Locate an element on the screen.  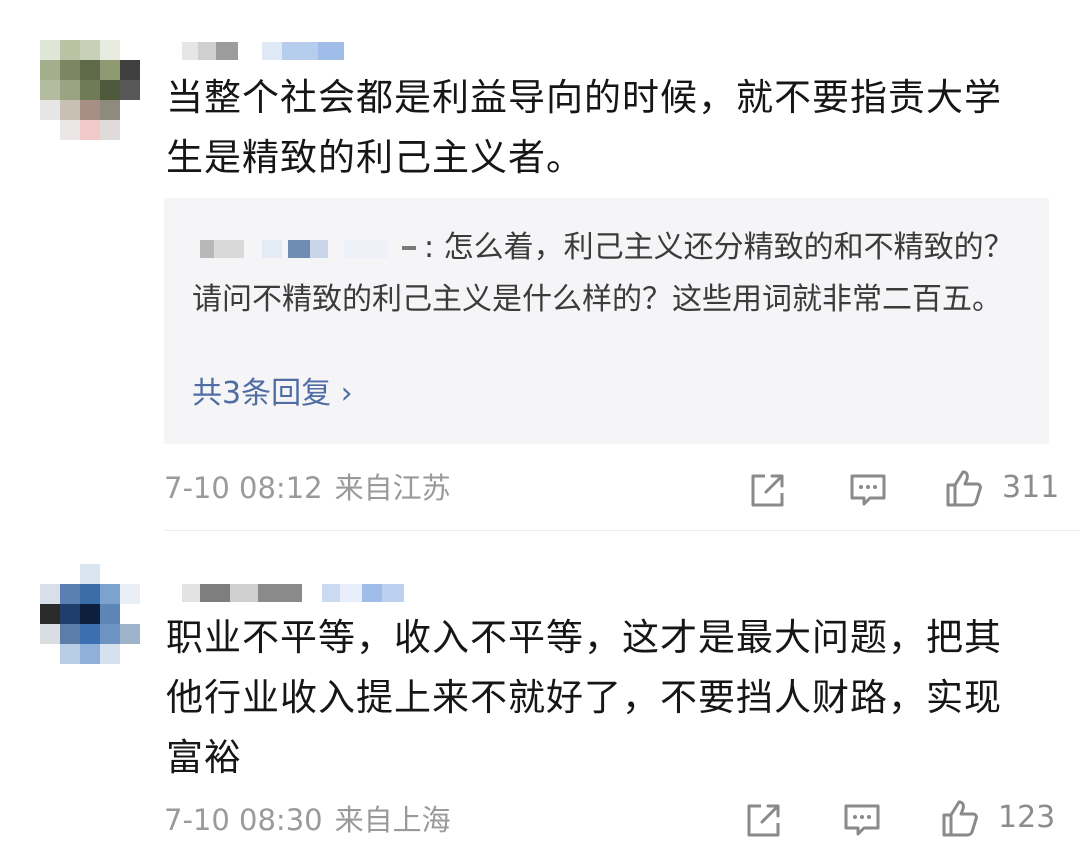
location: 来自江苏 is located at coordinates (392, 488).